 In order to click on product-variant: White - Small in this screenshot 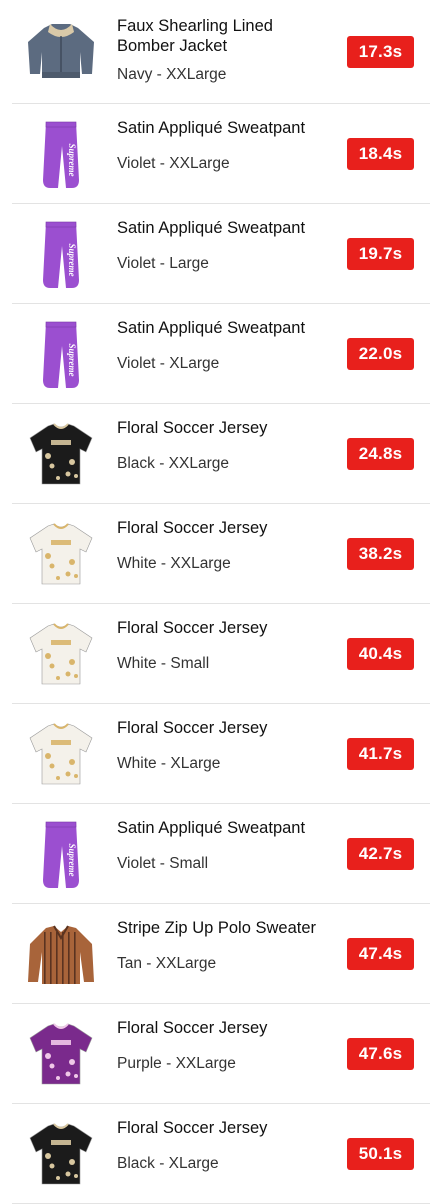, I will do `click(163, 663)`.